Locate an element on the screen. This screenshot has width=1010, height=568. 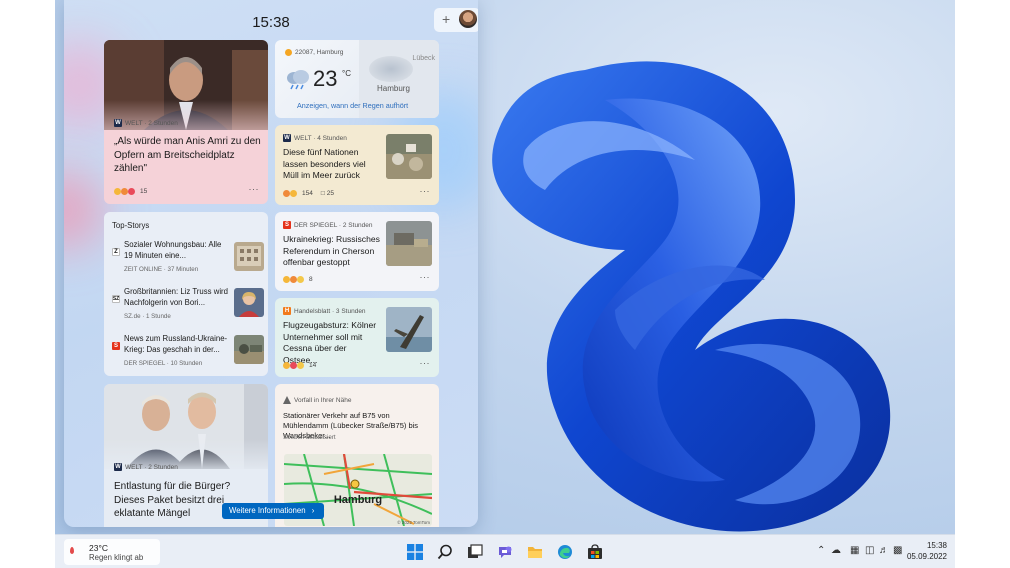
story-meta: ZEIT ONLINE · 37 Minuten is located at coordinates (161, 269).